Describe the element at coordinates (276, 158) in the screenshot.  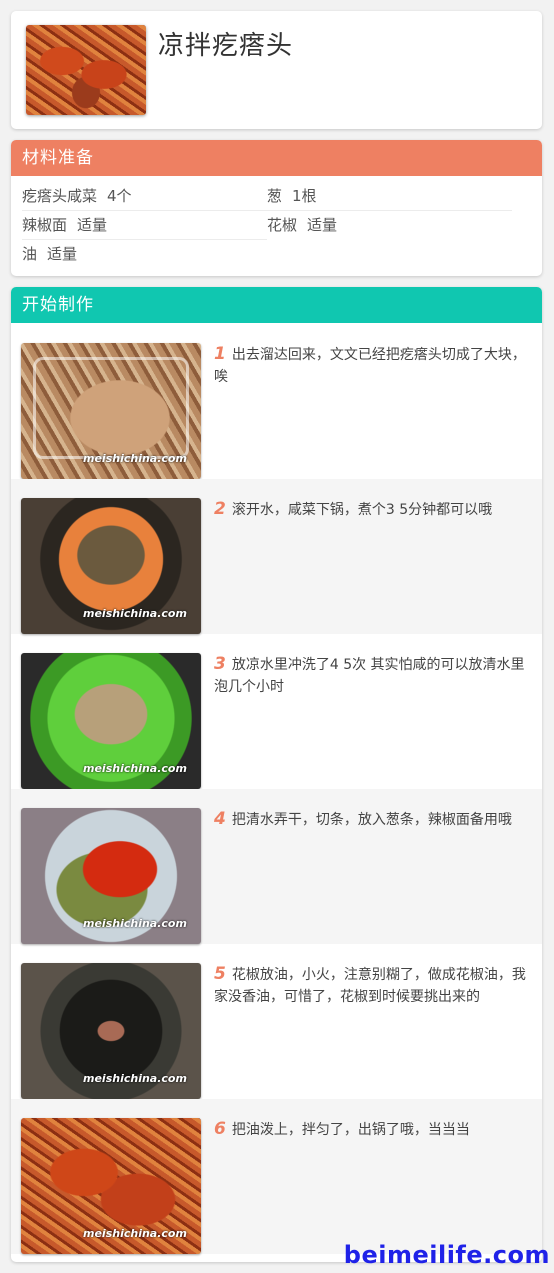
I see `ingredients-header: 材料准备` at that location.